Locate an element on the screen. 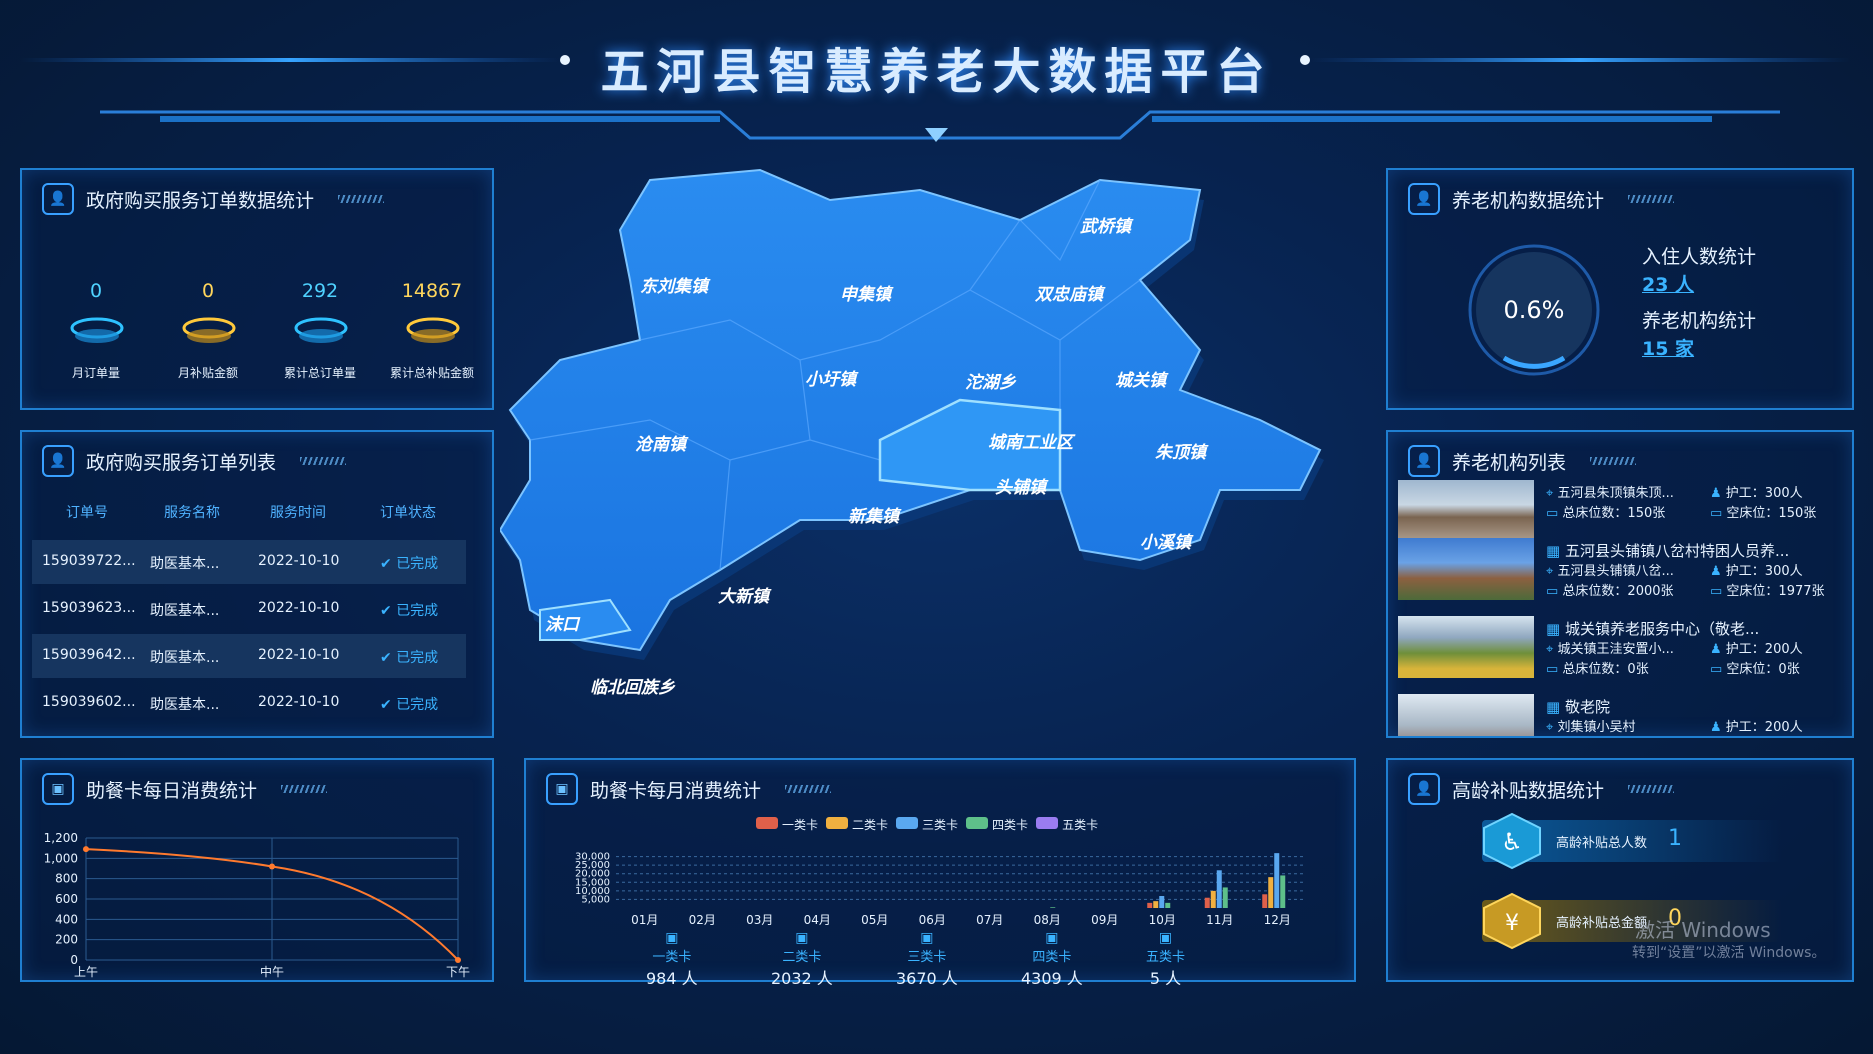 This screenshot has width=1873, height=1054. stat-total-subsidy: 14867 累计总补贴金额 is located at coordinates (431, 330).